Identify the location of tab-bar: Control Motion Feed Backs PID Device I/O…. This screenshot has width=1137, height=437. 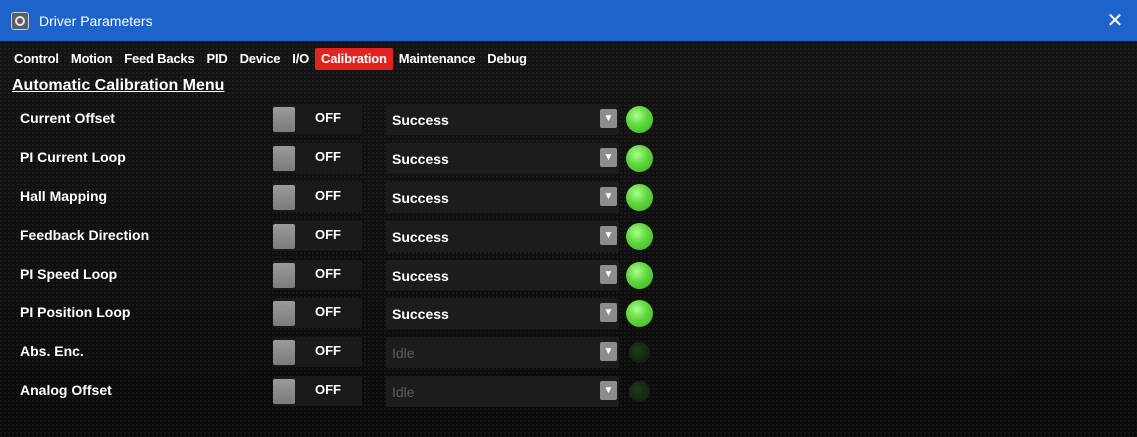
(270, 59).